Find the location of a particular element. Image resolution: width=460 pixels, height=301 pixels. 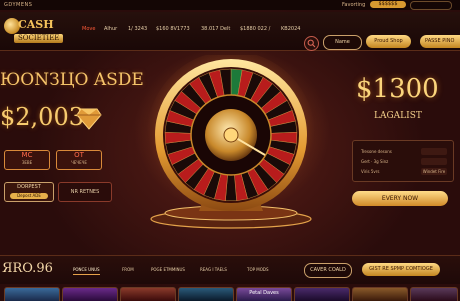

deposit-button: DORPEST Depost ADE is located at coordinates (29, 192).